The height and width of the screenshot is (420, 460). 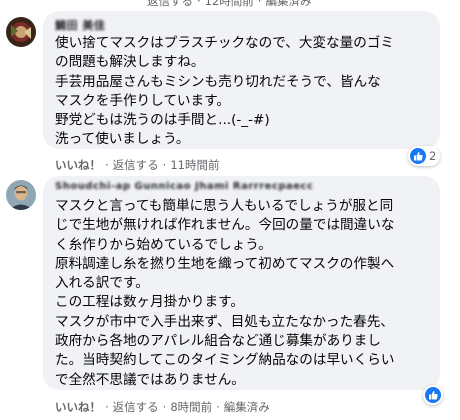 I want to click on comment-line: 入れる訳です。, so click(x=102, y=283).